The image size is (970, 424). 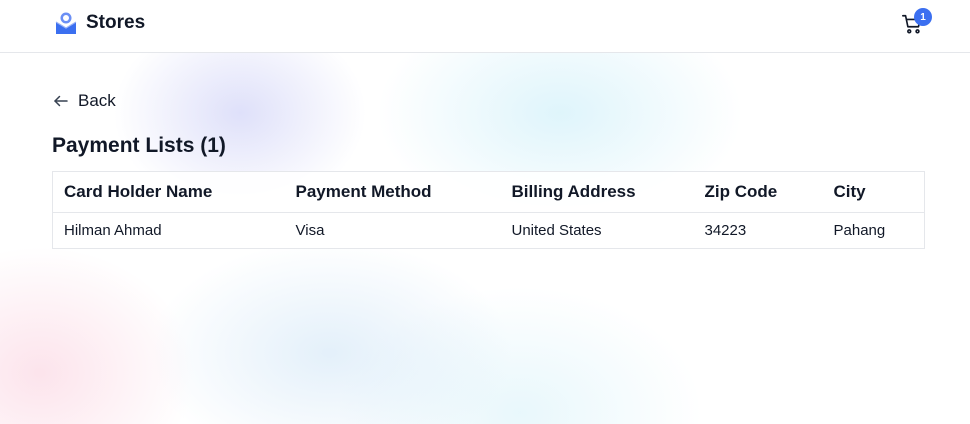 I want to click on column-header-zip-code: Zip Code, so click(x=758, y=192).